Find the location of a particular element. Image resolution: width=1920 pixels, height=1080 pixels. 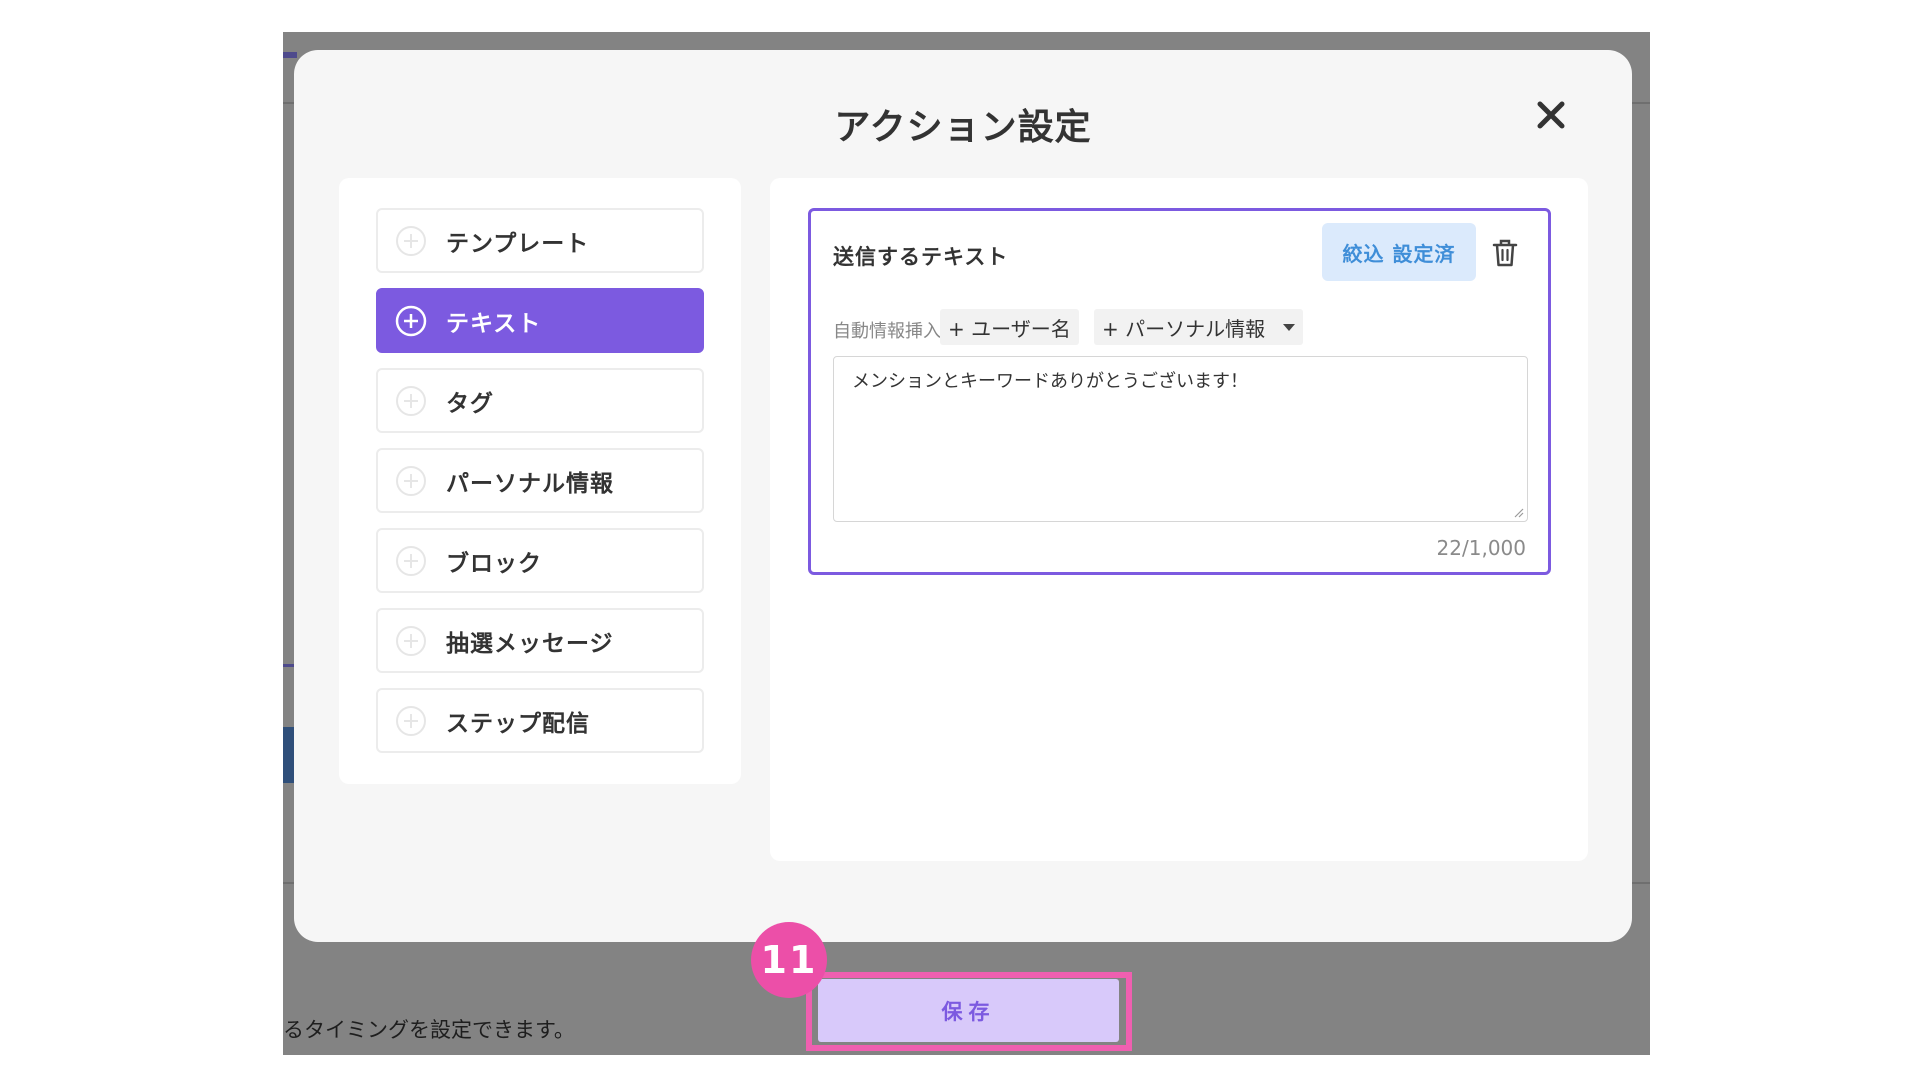

menu-item-tag: タグ is located at coordinates (540, 400).